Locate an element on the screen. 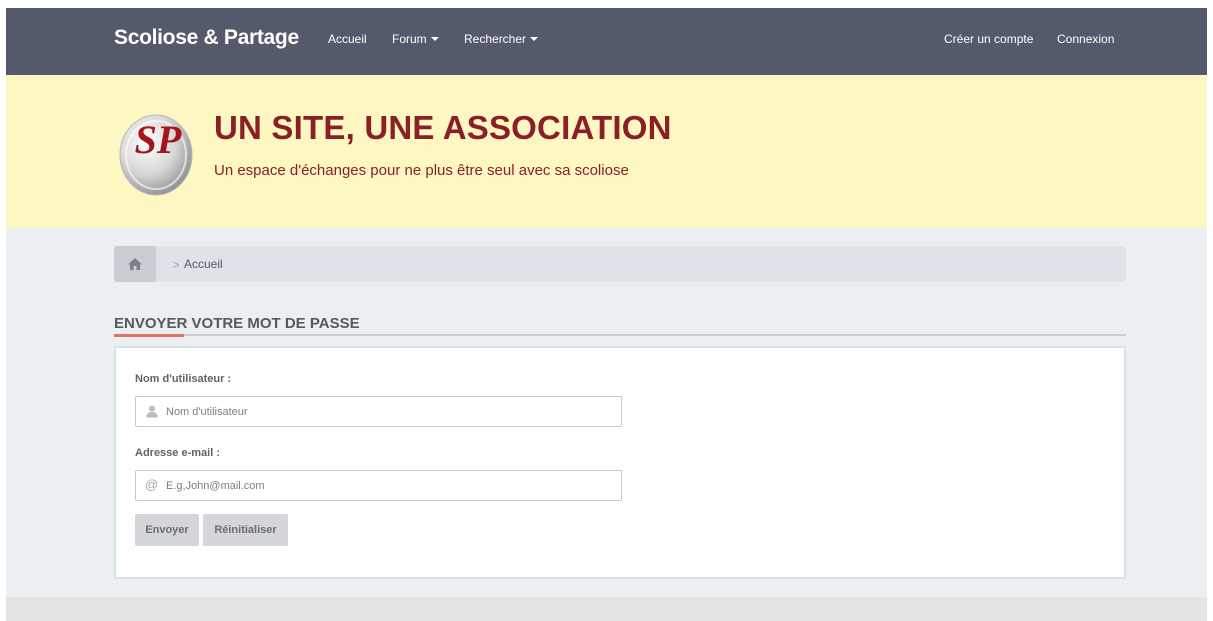 Image resolution: width=1213 pixels, height=621 pixels. nav-login-label: Connexion is located at coordinates (1086, 39).